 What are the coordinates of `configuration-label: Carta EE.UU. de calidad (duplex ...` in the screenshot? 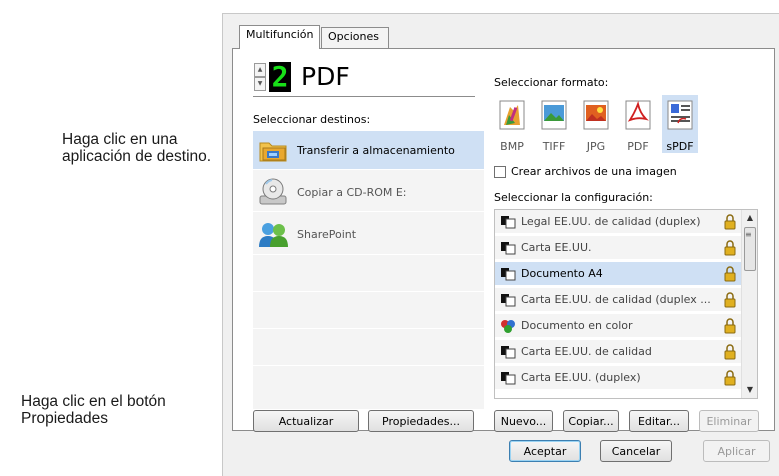 It's located at (616, 299).